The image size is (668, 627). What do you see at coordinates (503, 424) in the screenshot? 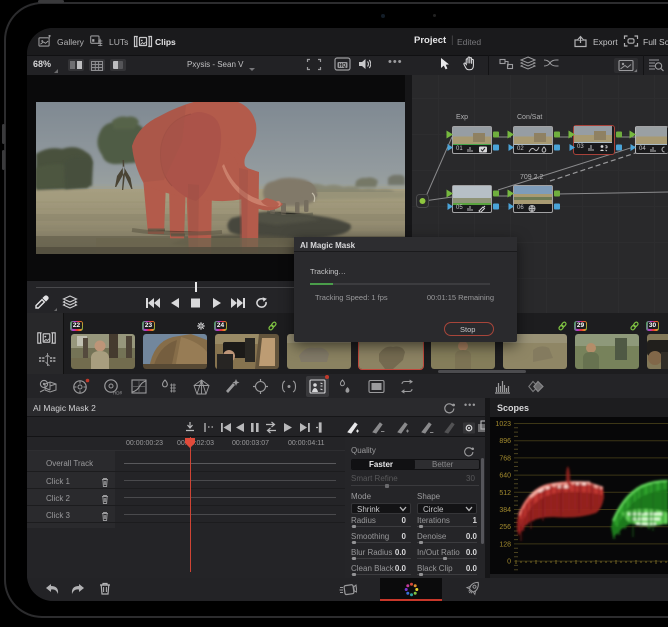
I see `svg-text: 1023` at bounding box center [503, 424].